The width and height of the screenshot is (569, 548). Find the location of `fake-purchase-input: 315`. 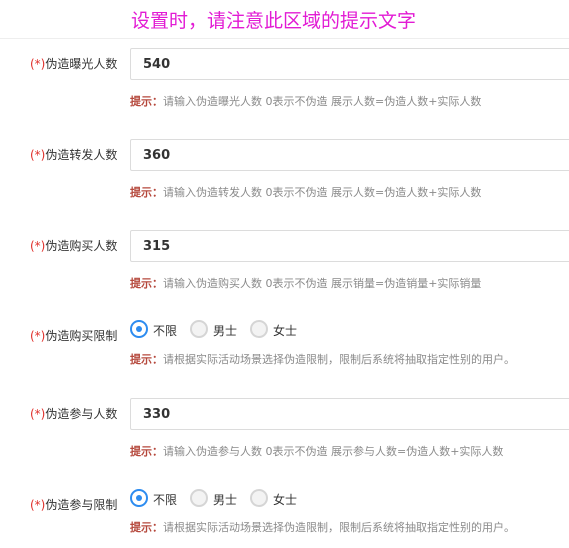

fake-purchase-input: 315 is located at coordinates (349, 246).